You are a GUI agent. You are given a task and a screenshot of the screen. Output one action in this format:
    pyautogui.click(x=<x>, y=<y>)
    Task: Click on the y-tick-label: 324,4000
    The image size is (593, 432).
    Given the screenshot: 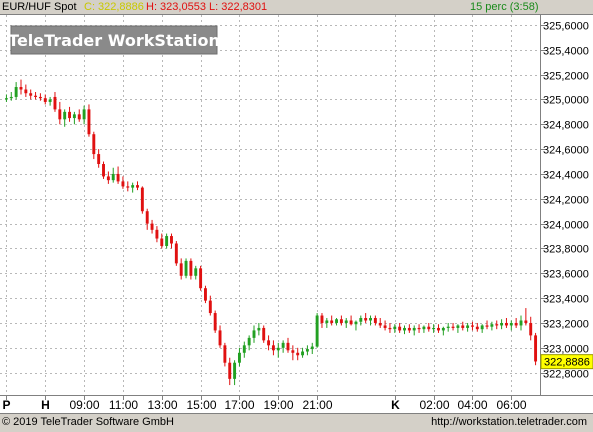 What is the action you would take?
    pyautogui.click(x=566, y=176)
    